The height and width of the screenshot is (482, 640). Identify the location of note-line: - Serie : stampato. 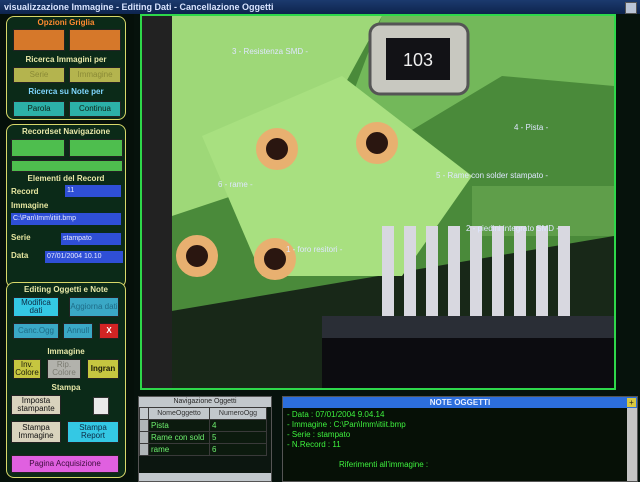
(319, 434).